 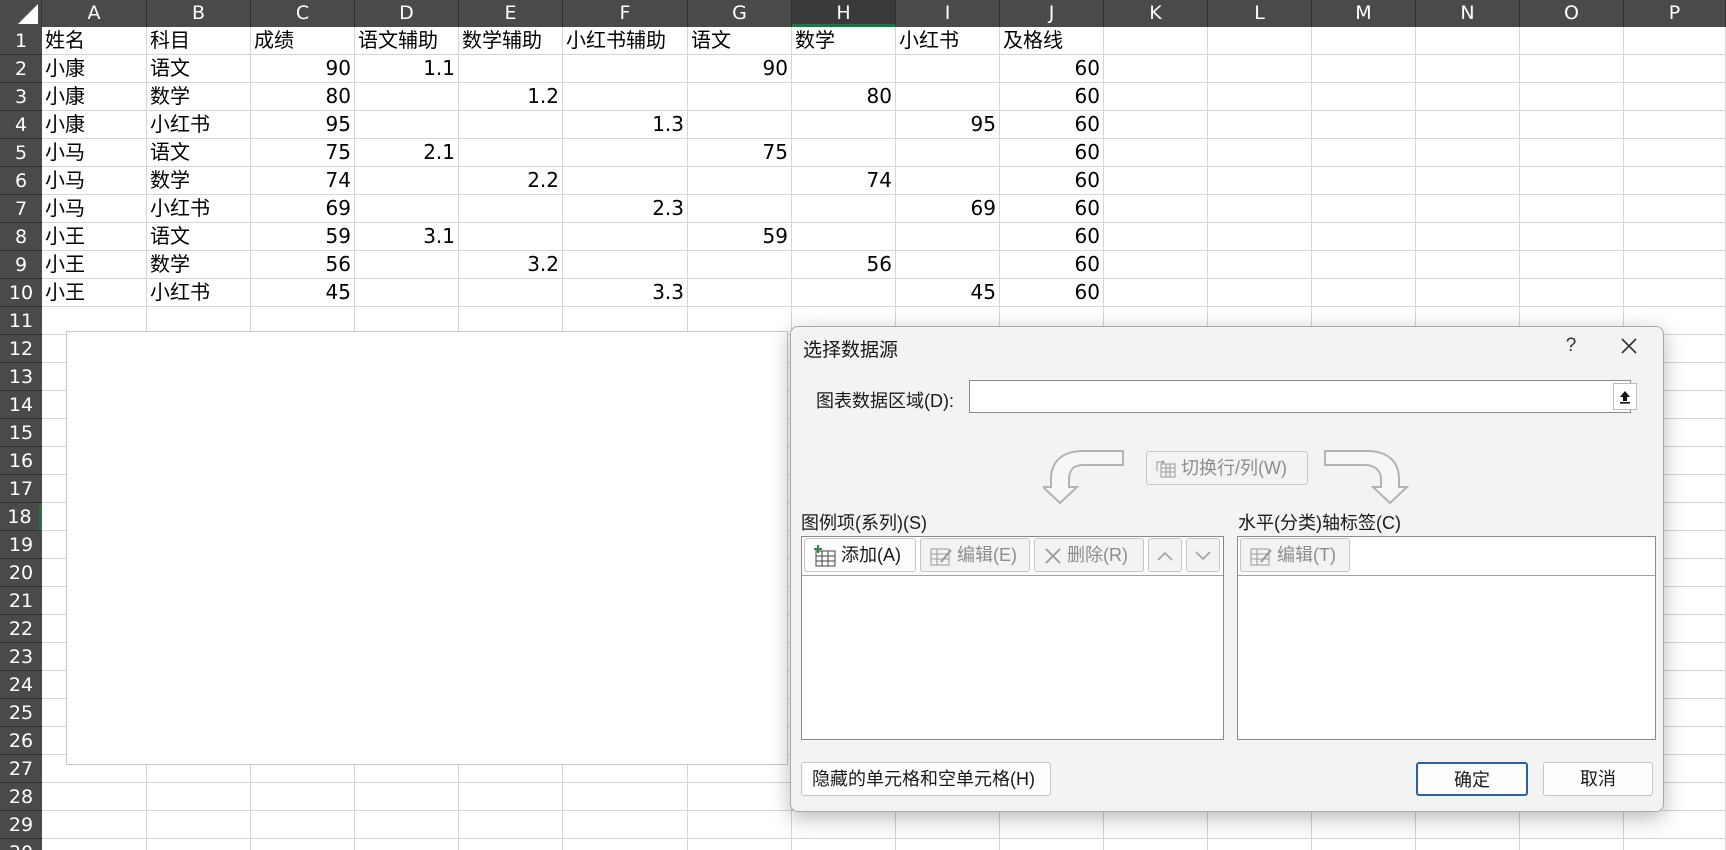 What do you see at coordinates (1052, 41) in the screenshot?
I see `header-cell: 及格线` at bounding box center [1052, 41].